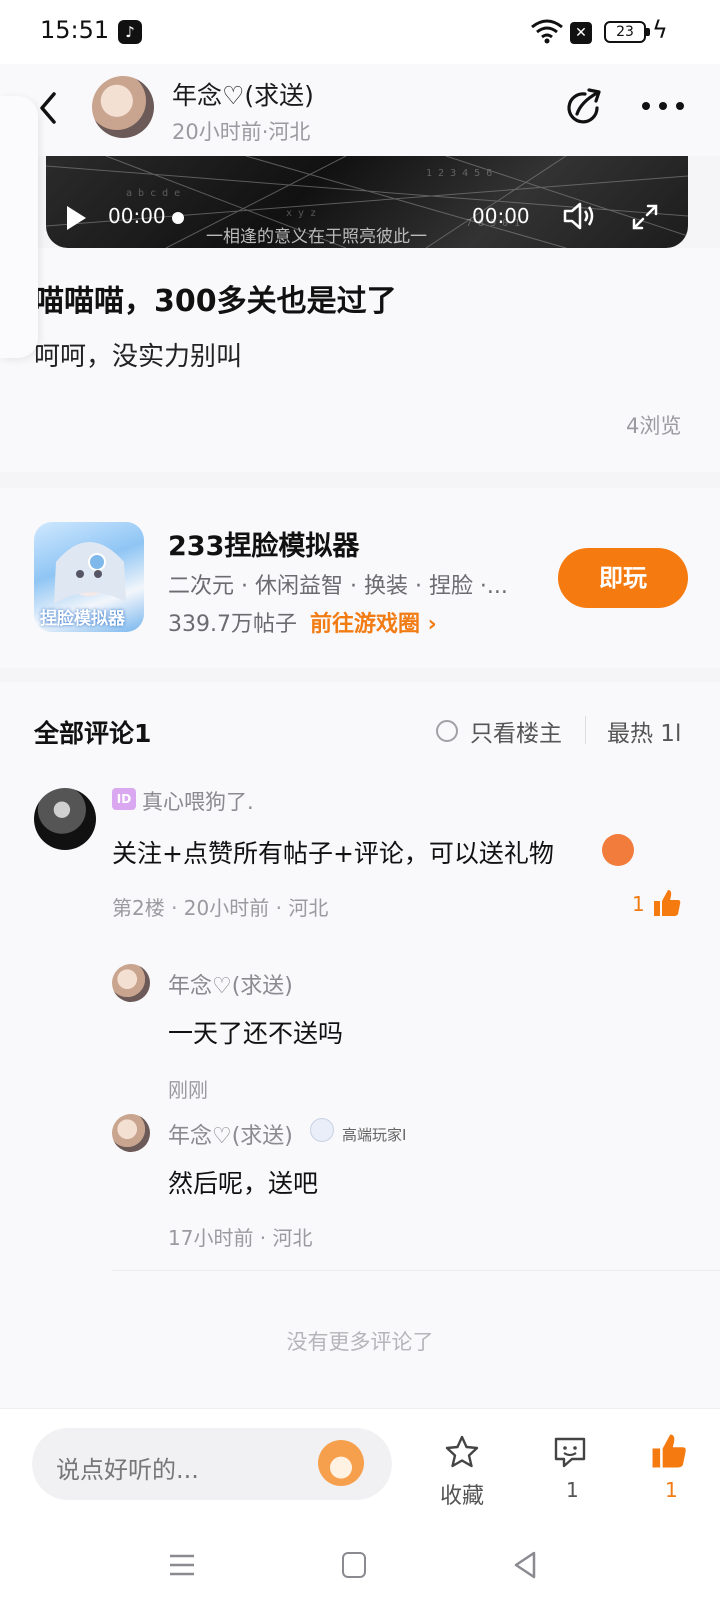 Image resolution: width=720 pixels, height=1612 pixels. Describe the element at coordinates (220, 908) in the screenshot. I see `comment-meta: 第2楼 · 20小时前 · 河北` at that location.